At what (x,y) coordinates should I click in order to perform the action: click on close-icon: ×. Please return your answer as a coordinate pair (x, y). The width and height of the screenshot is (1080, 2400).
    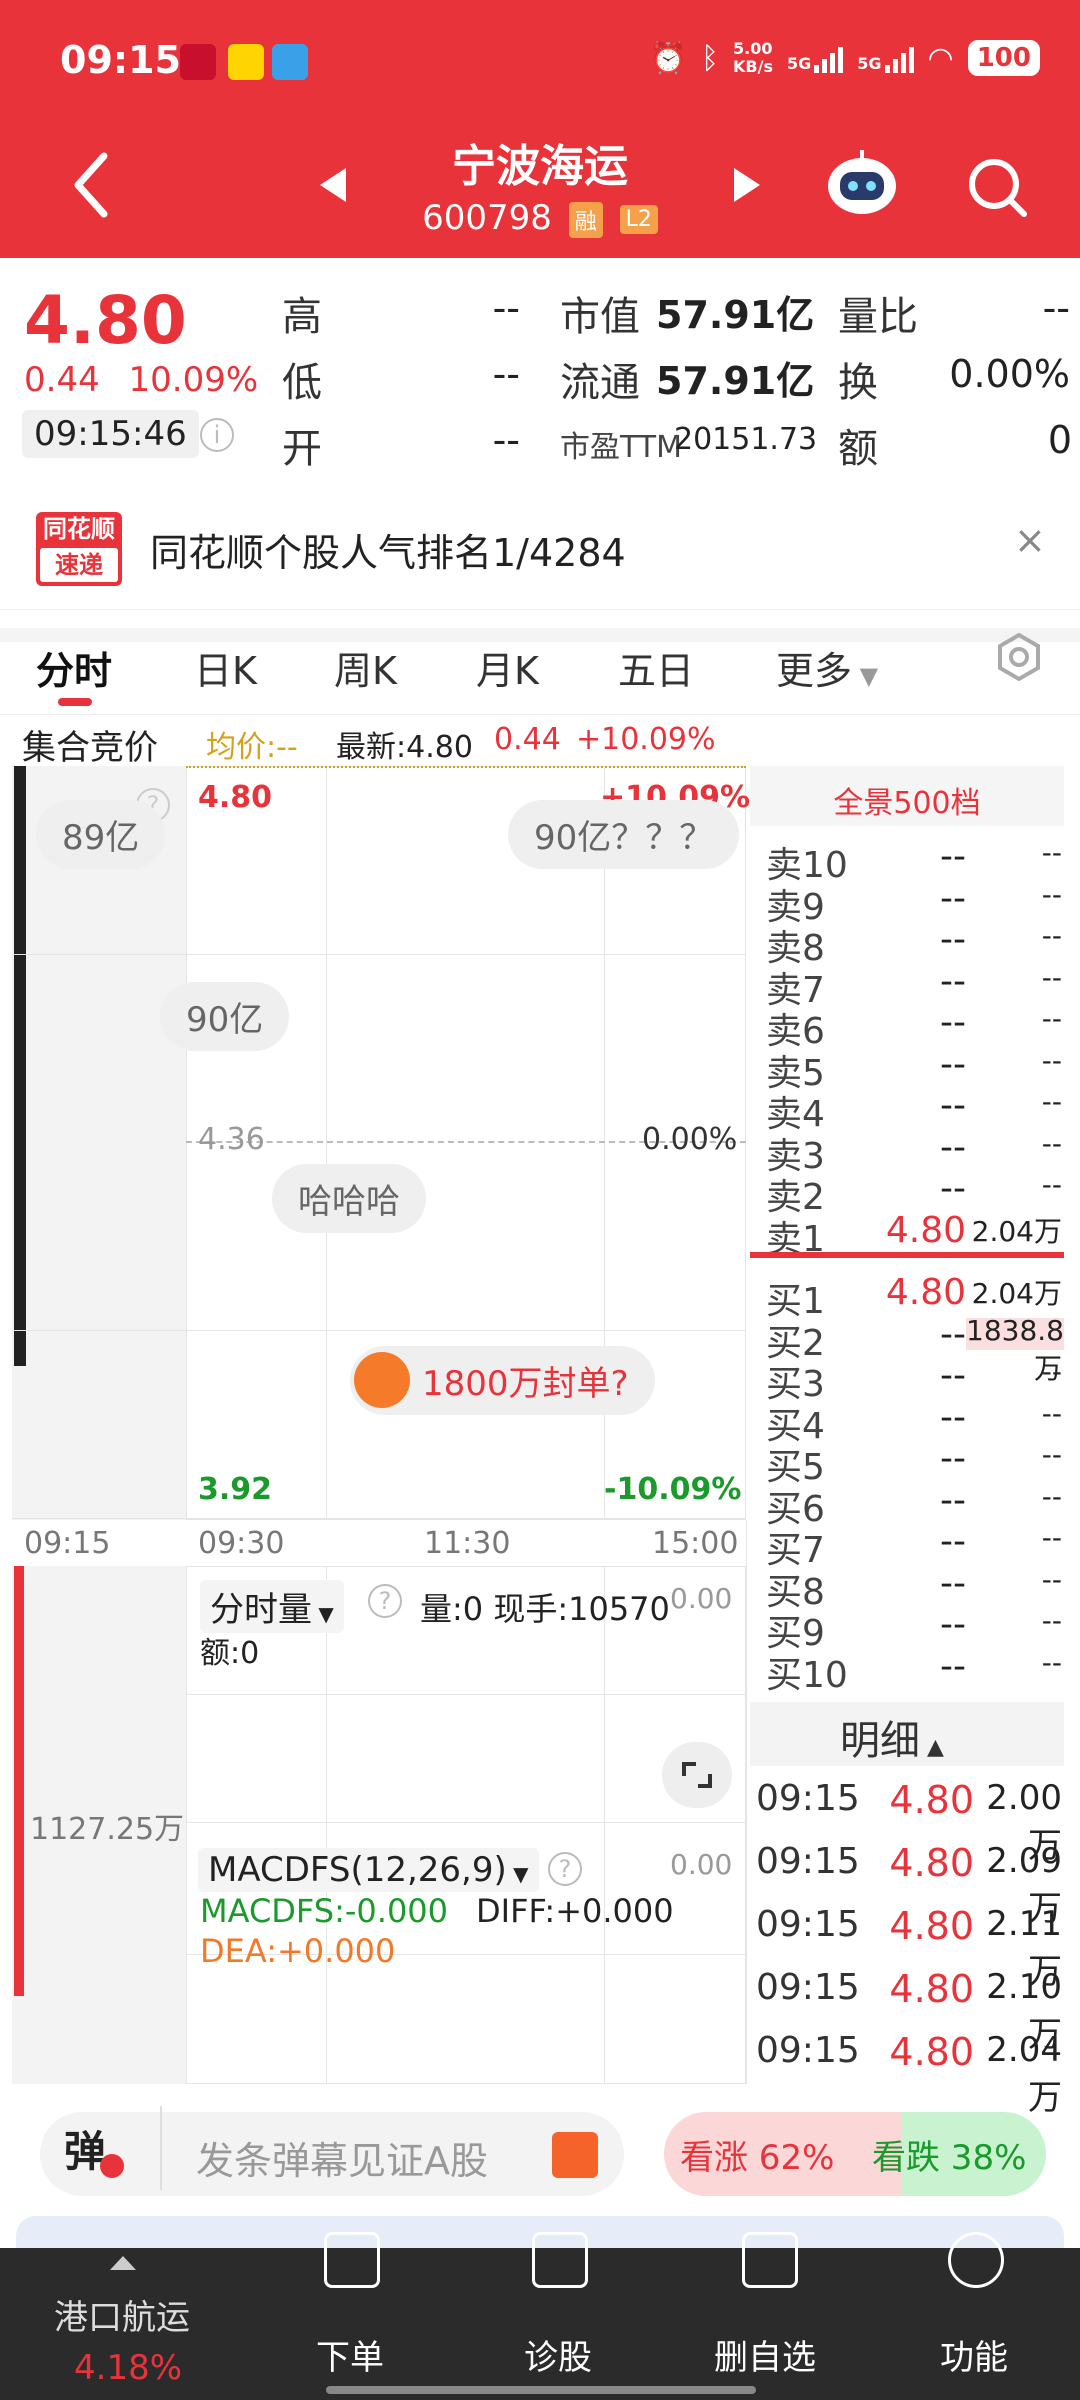
    Looking at the image, I should click on (1030, 540).